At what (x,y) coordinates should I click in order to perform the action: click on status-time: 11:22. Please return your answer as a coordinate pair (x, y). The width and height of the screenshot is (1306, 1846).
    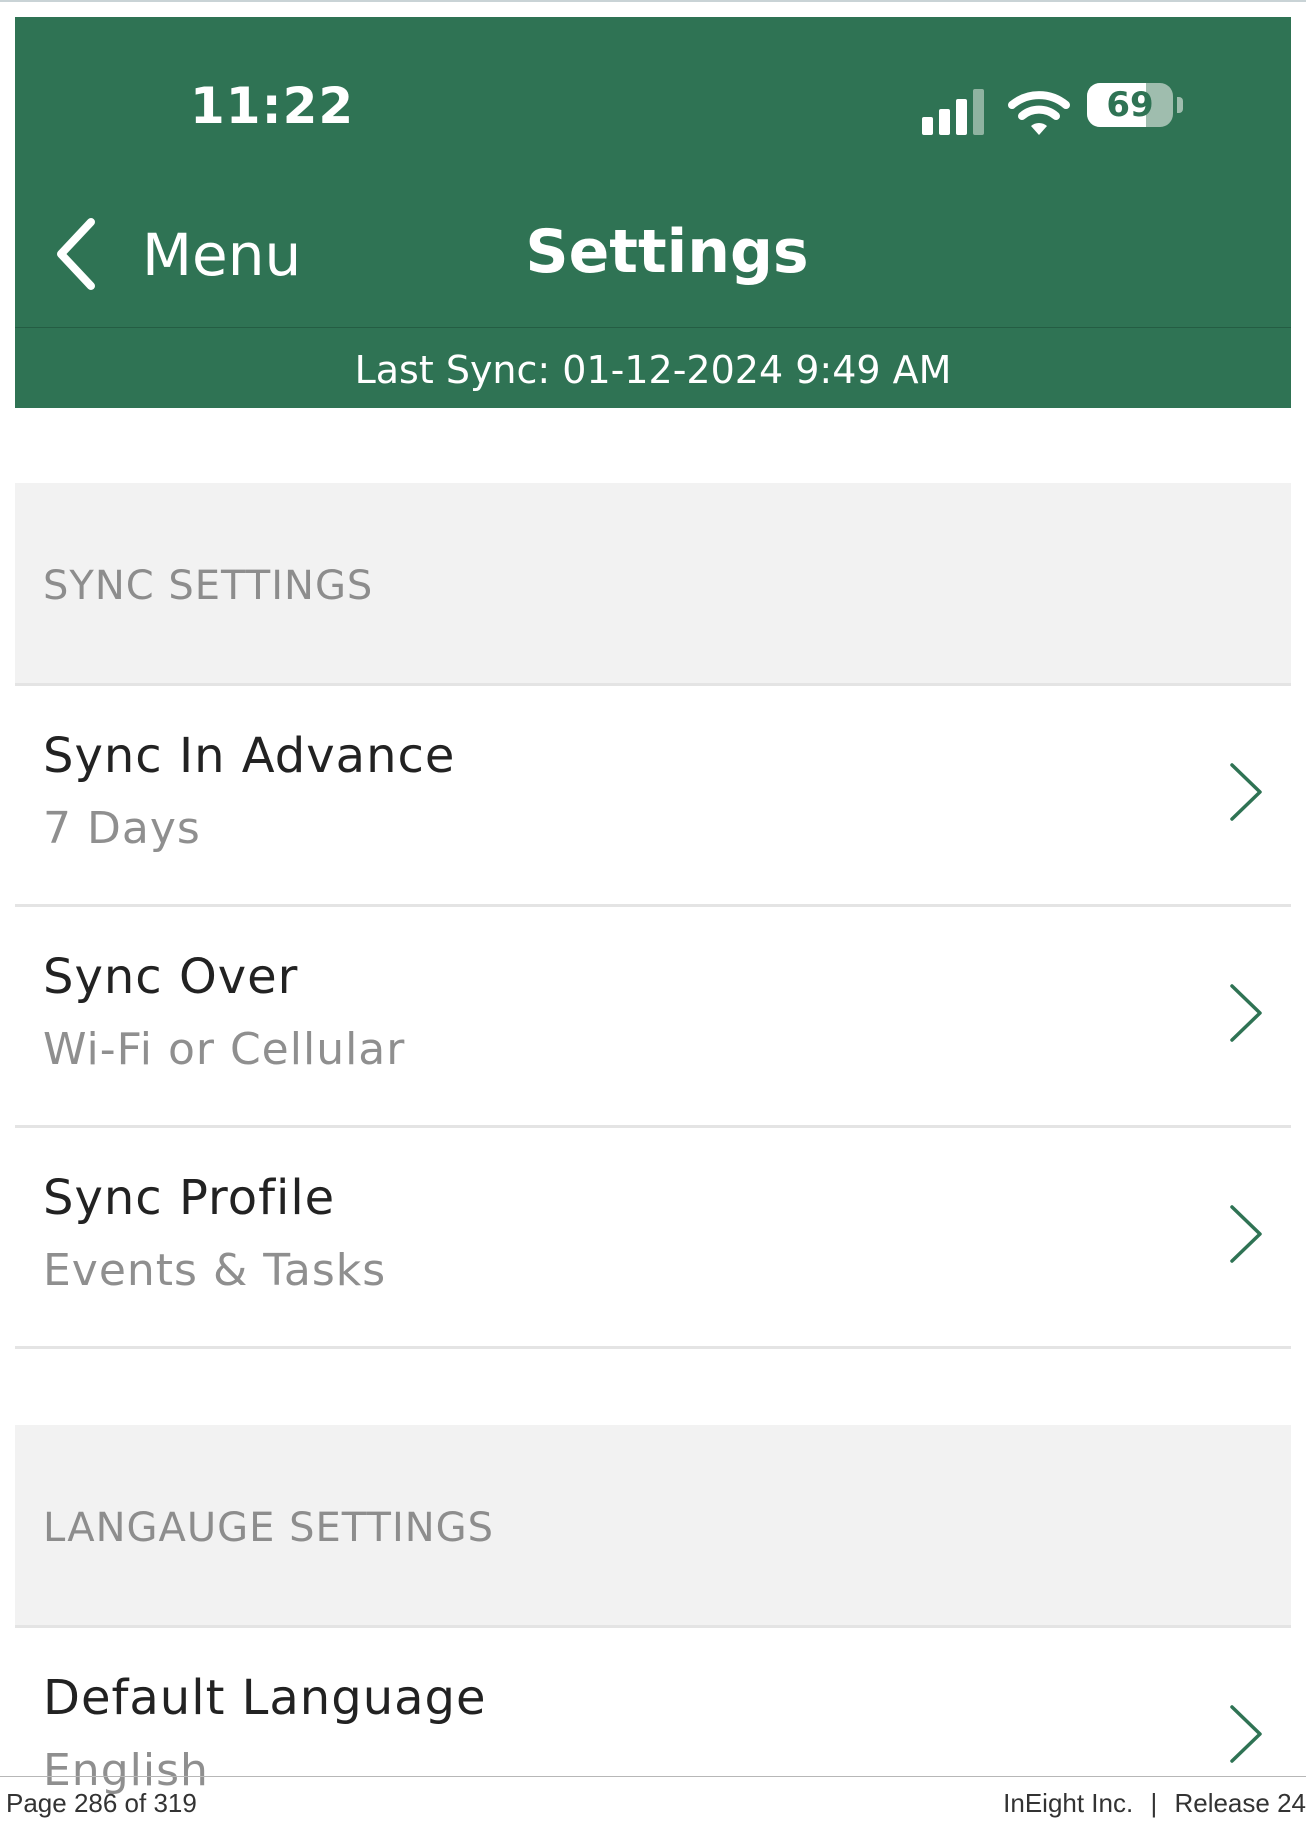
    Looking at the image, I should click on (272, 106).